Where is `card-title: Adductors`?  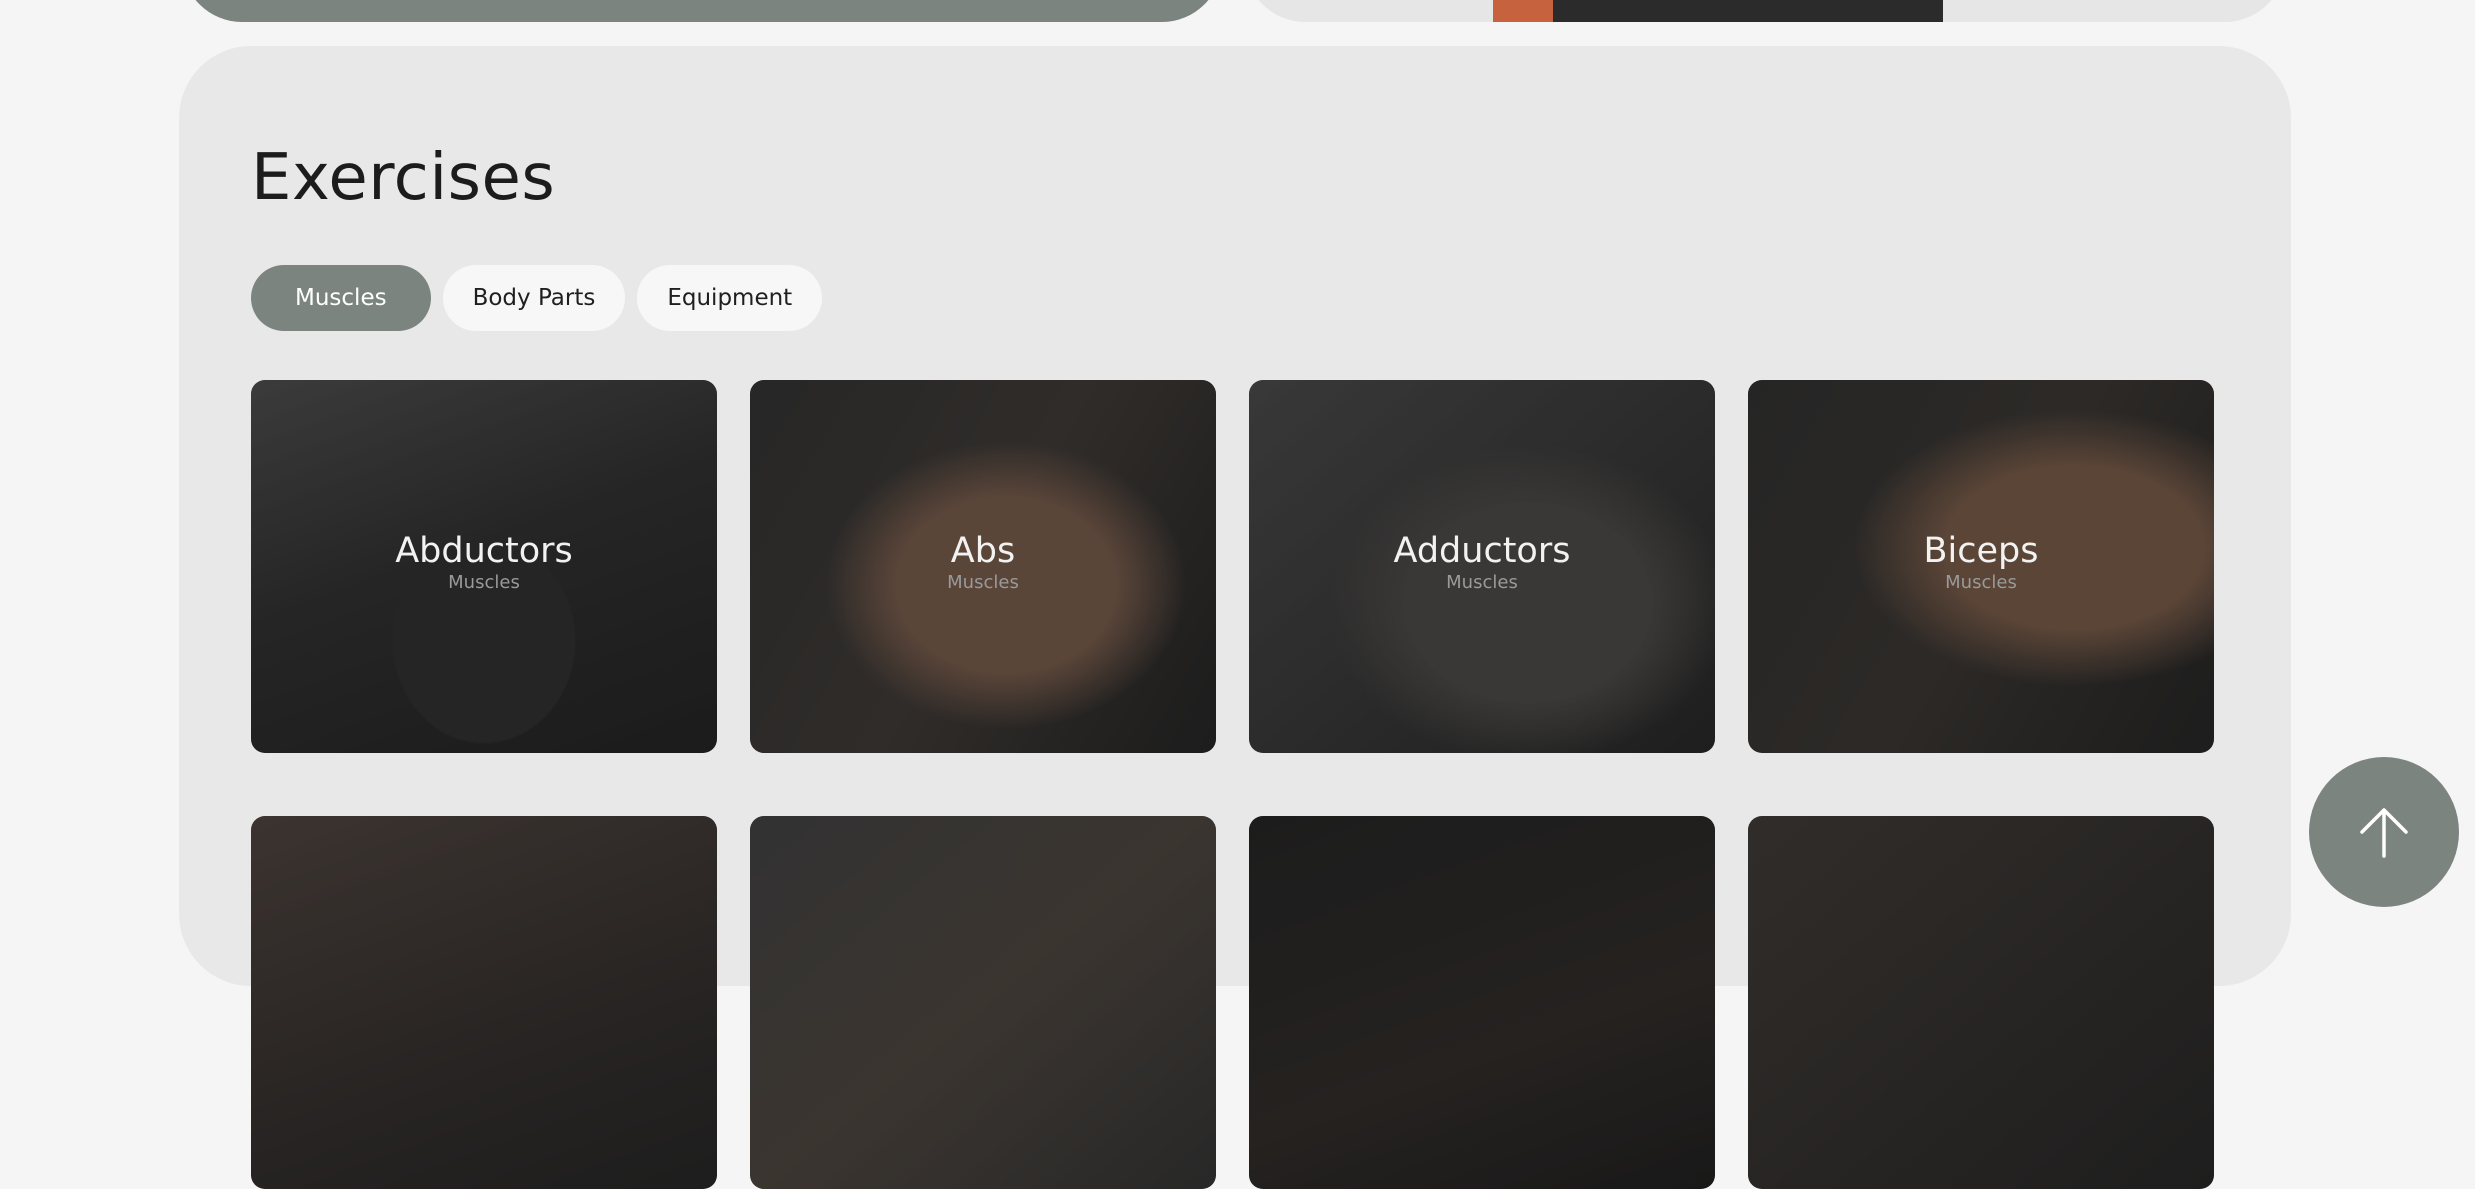 card-title: Adductors is located at coordinates (1482, 551).